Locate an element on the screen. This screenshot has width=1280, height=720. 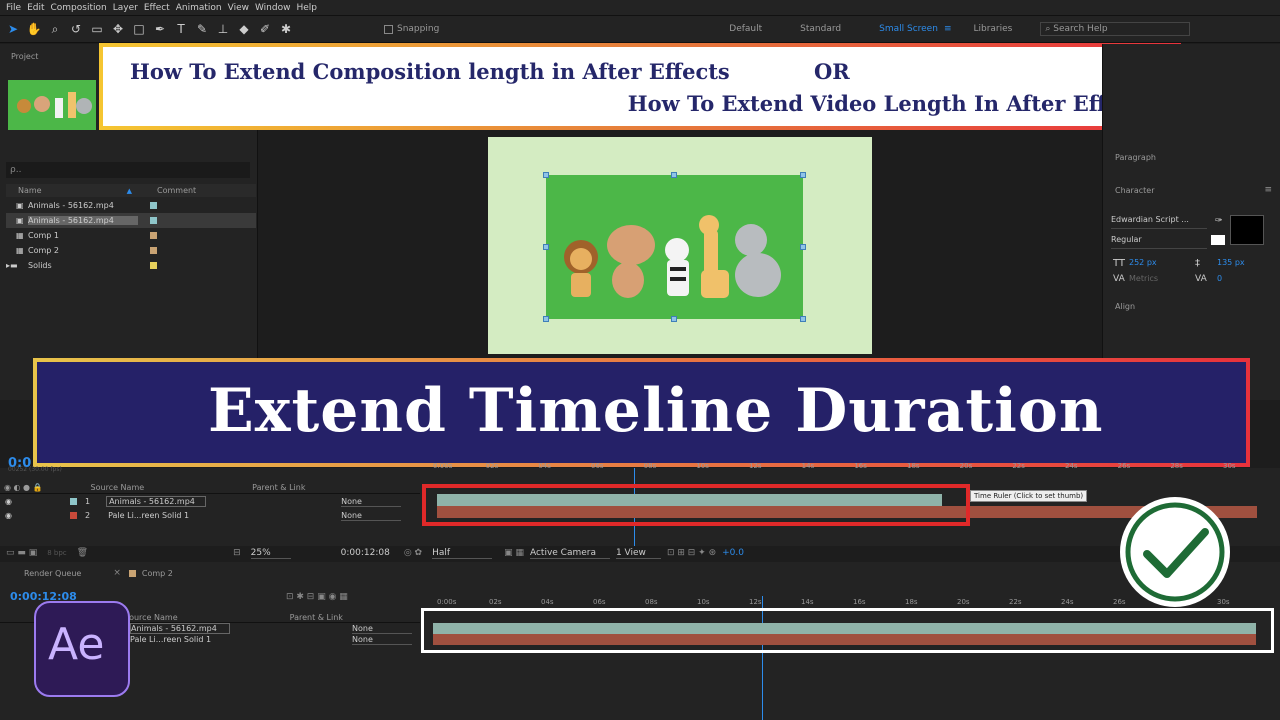
eyedropper-icon: ✑ is located at coordinates (1219, 221).